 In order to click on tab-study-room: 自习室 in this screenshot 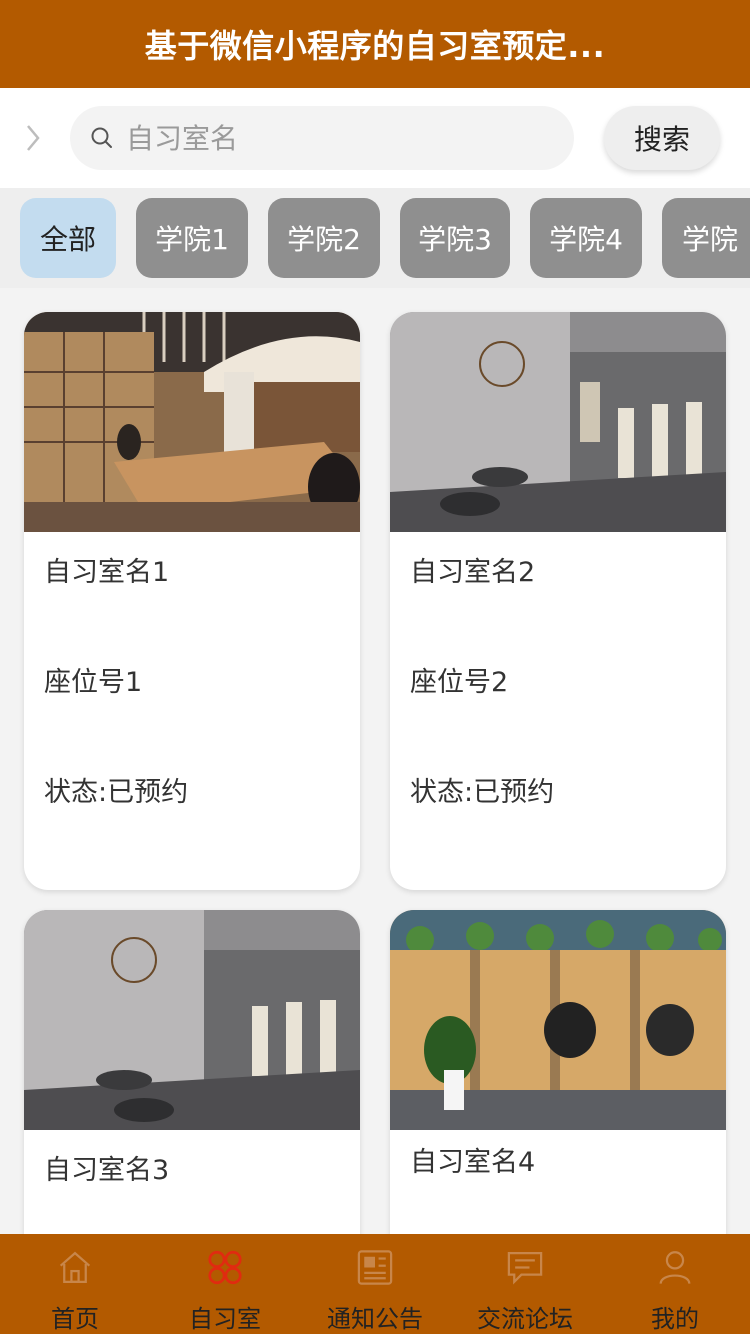, I will do `click(225, 1284)`.